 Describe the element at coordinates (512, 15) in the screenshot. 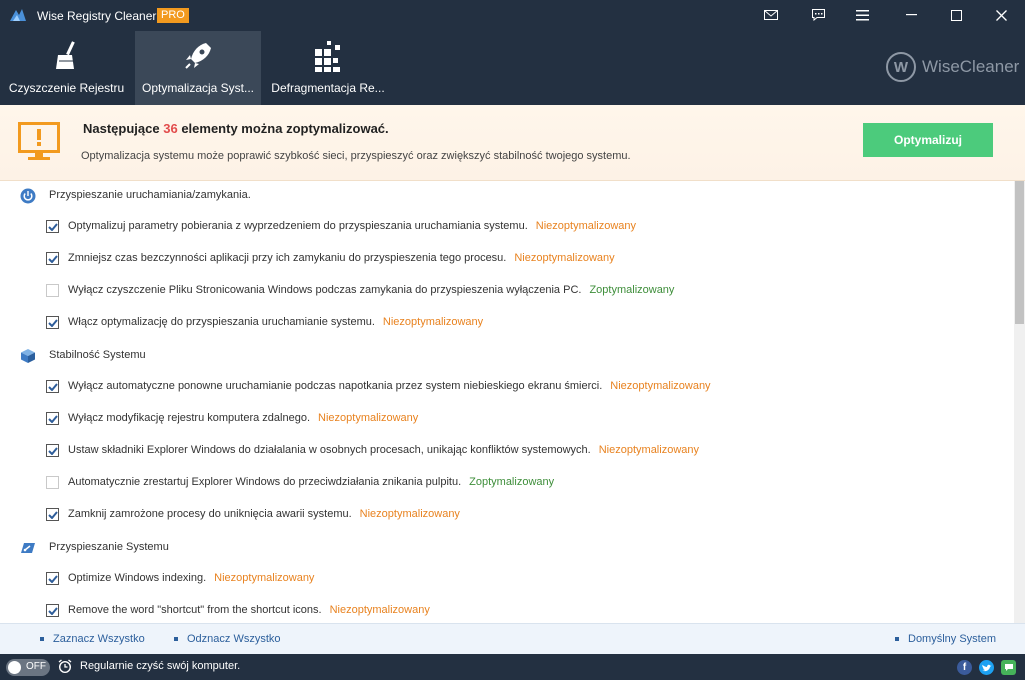

I see `title-bar: Wise Registry Cleaner X PRO` at that location.